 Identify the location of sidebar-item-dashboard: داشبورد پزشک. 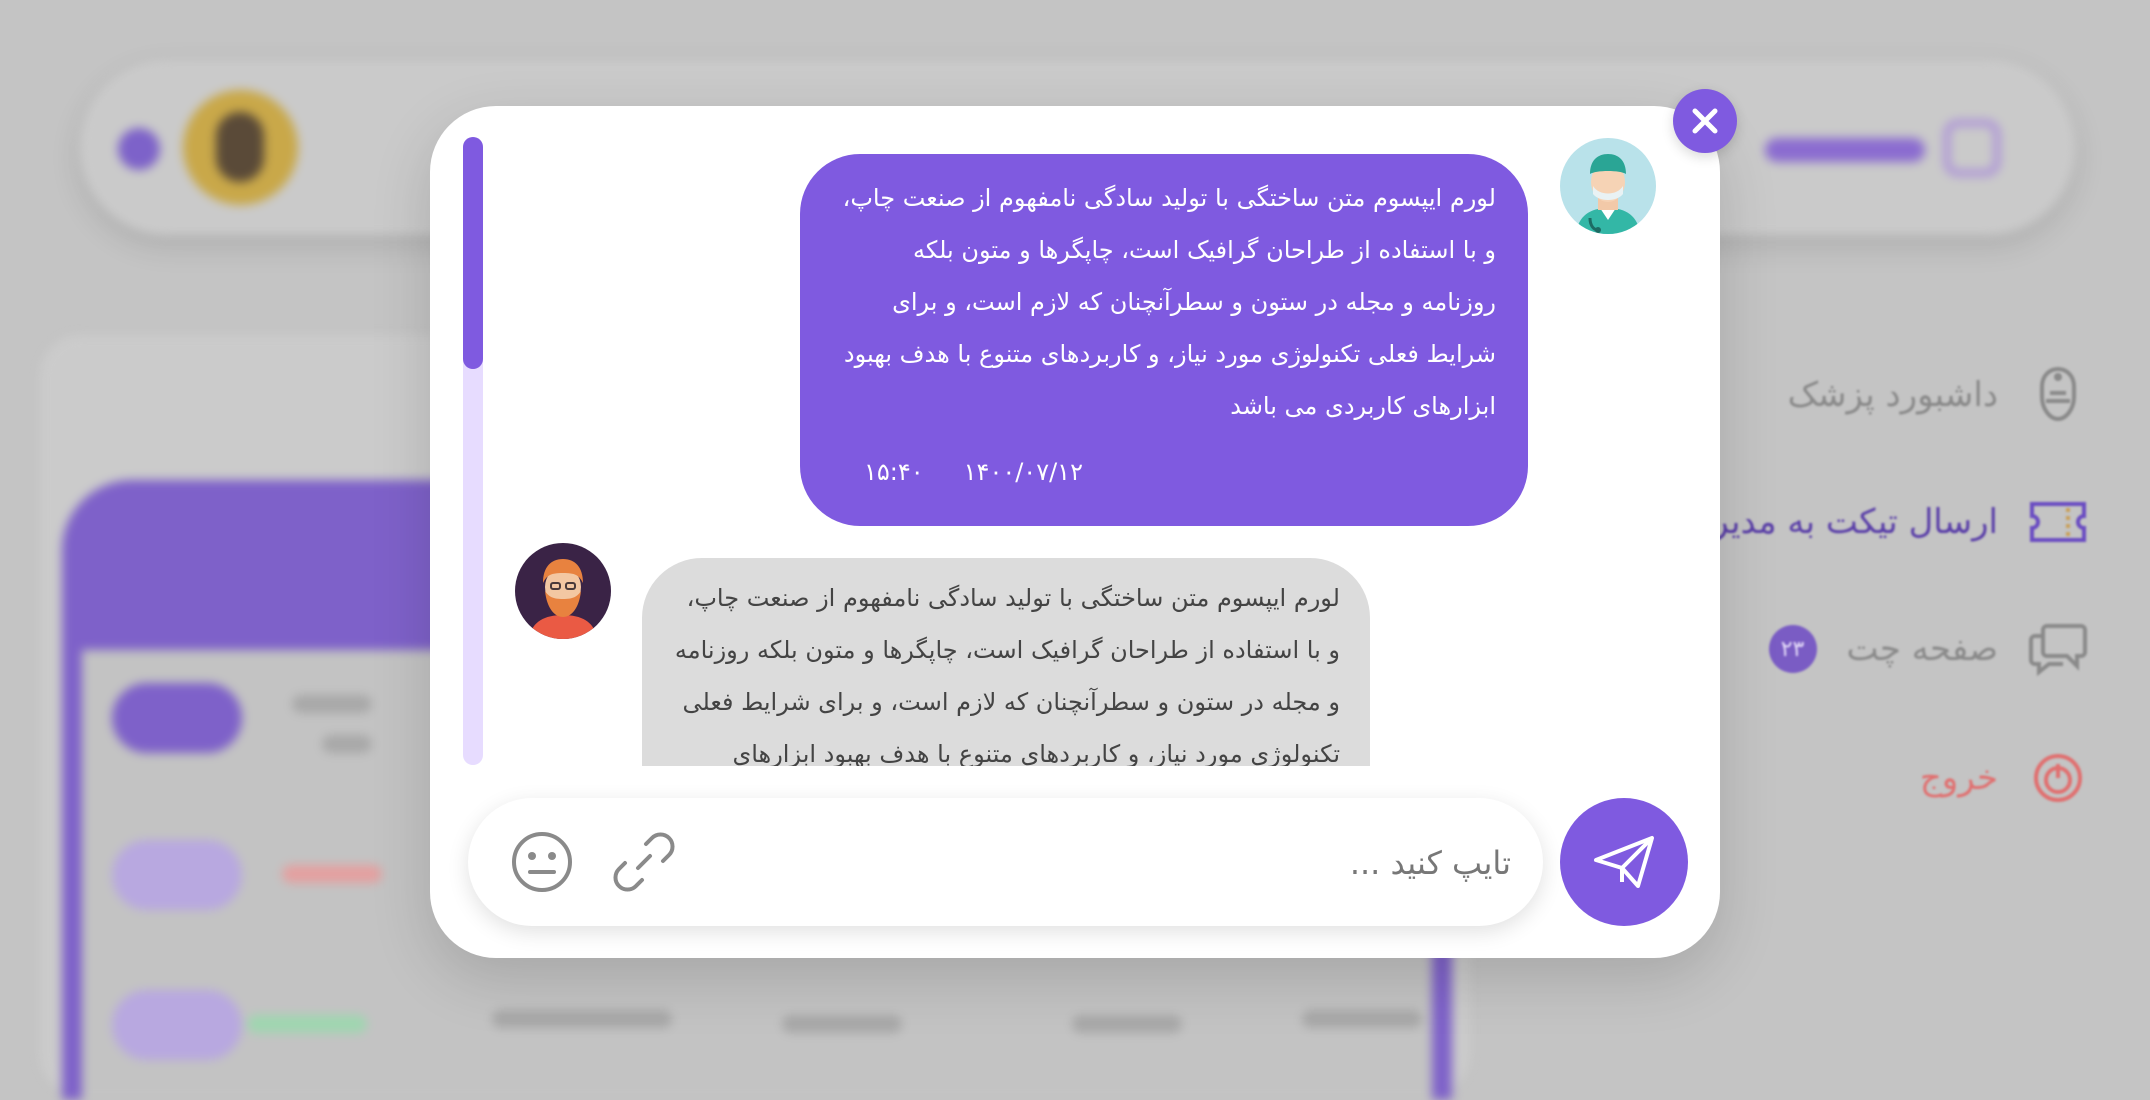
(1938, 395).